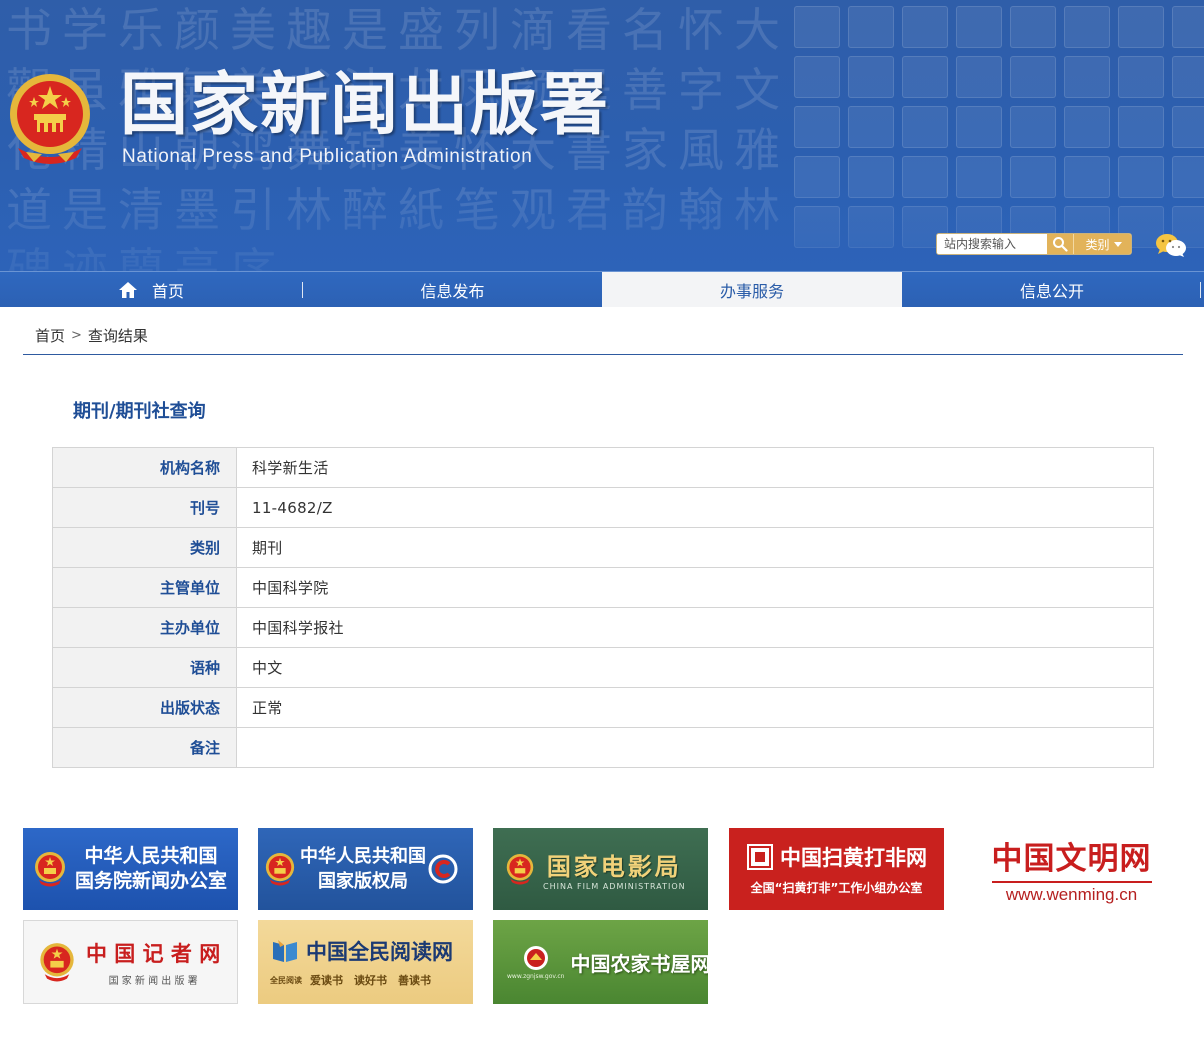 This screenshot has height=1044, width=1204. Describe the element at coordinates (167, 291) in the screenshot. I see `nav-label: 首页` at that location.